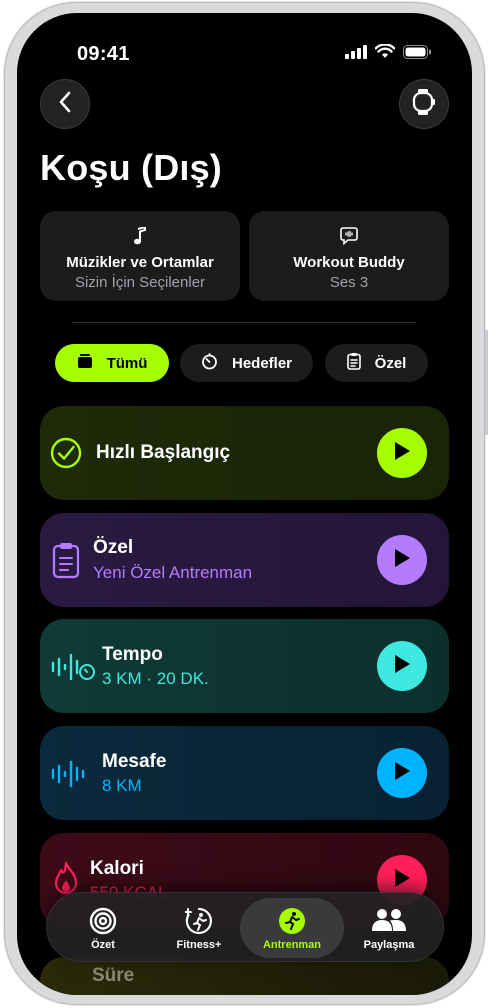  I want to click on fitness-plus-icon, so click(198, 922).